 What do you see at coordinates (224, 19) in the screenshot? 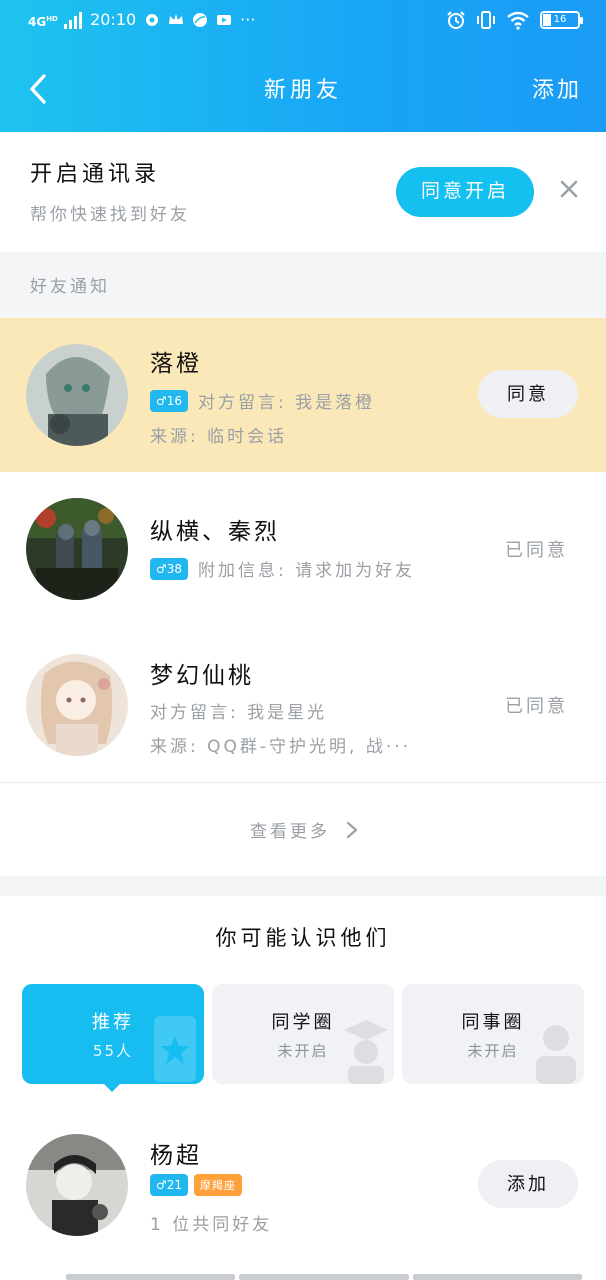
I see `video-icon` at bounding box center [224, 19].